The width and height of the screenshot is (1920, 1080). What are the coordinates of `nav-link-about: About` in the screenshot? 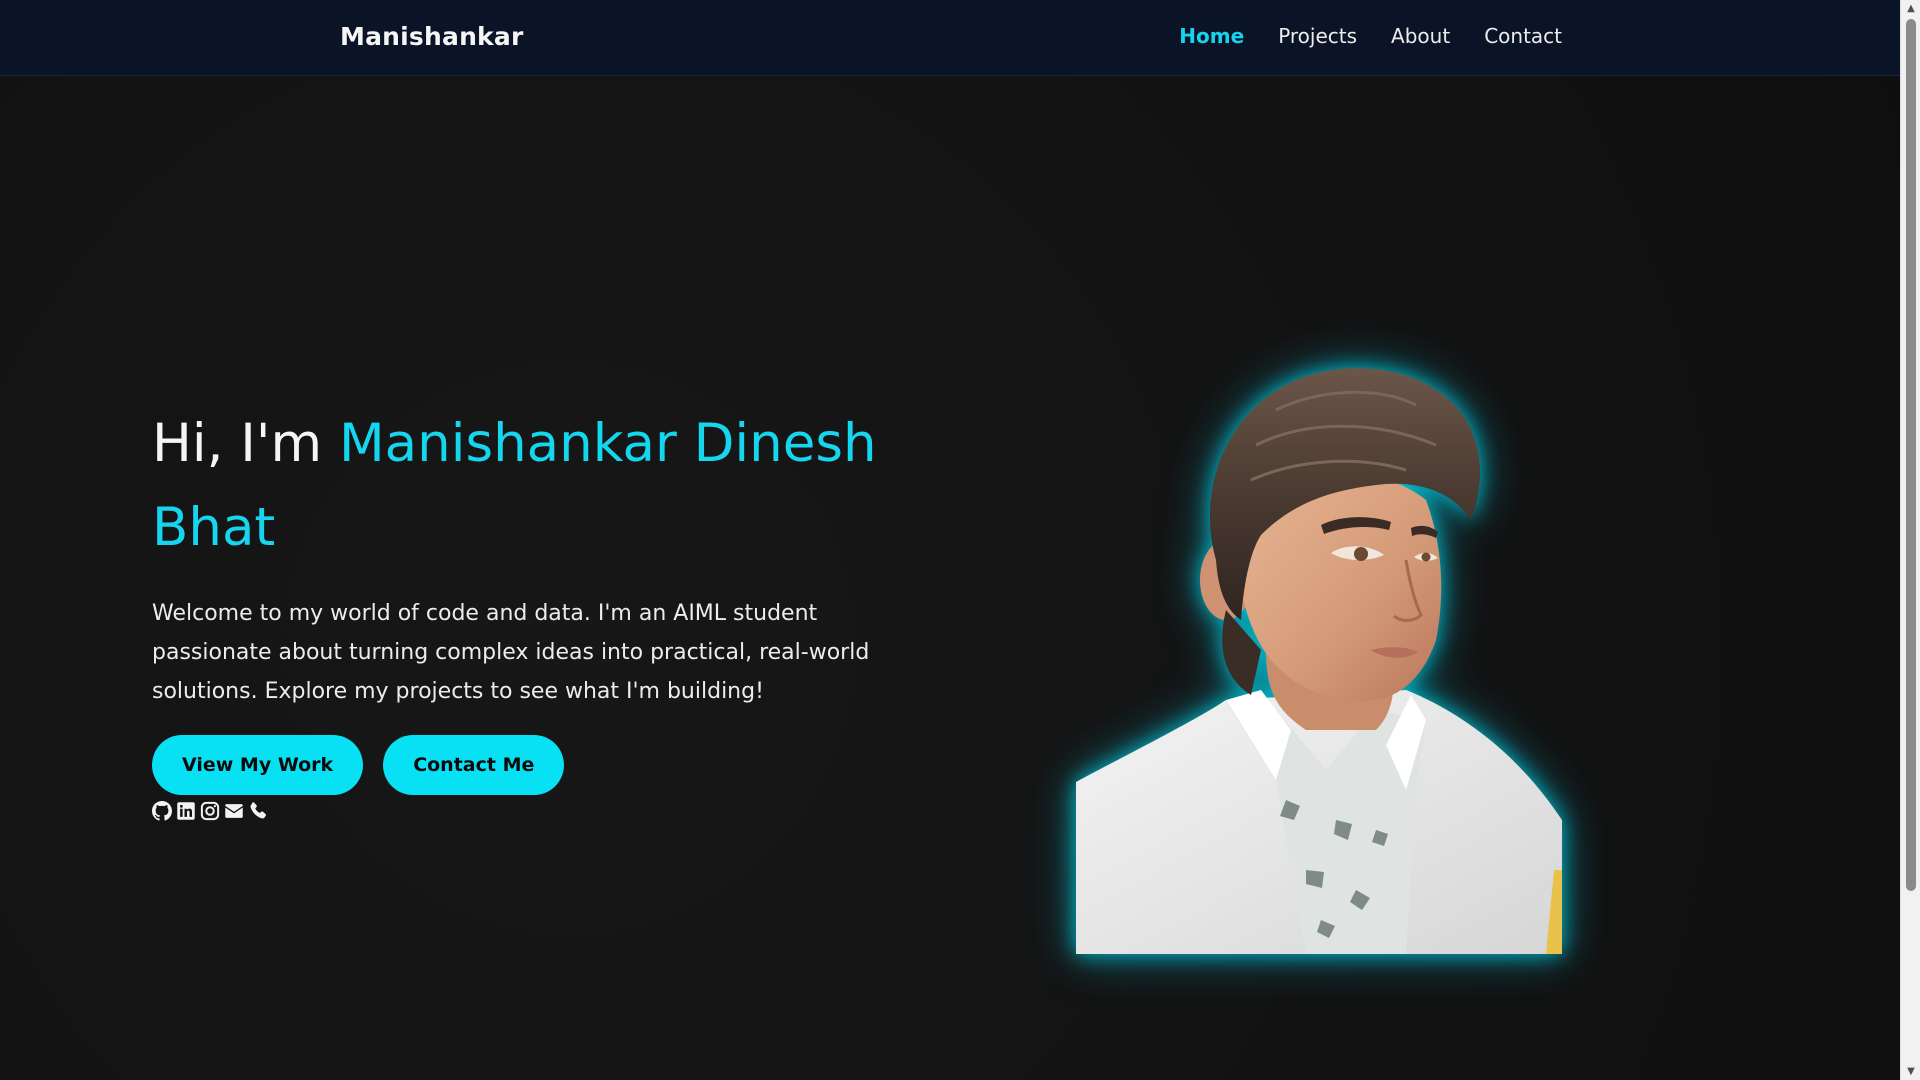 It's located at (1420, 36).